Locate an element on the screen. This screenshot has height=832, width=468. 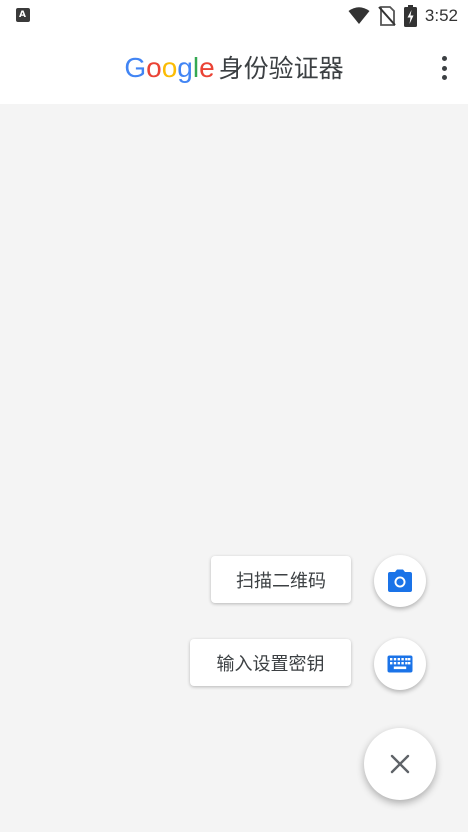
scan-qr-code-button is located at coordinates (400, 581).